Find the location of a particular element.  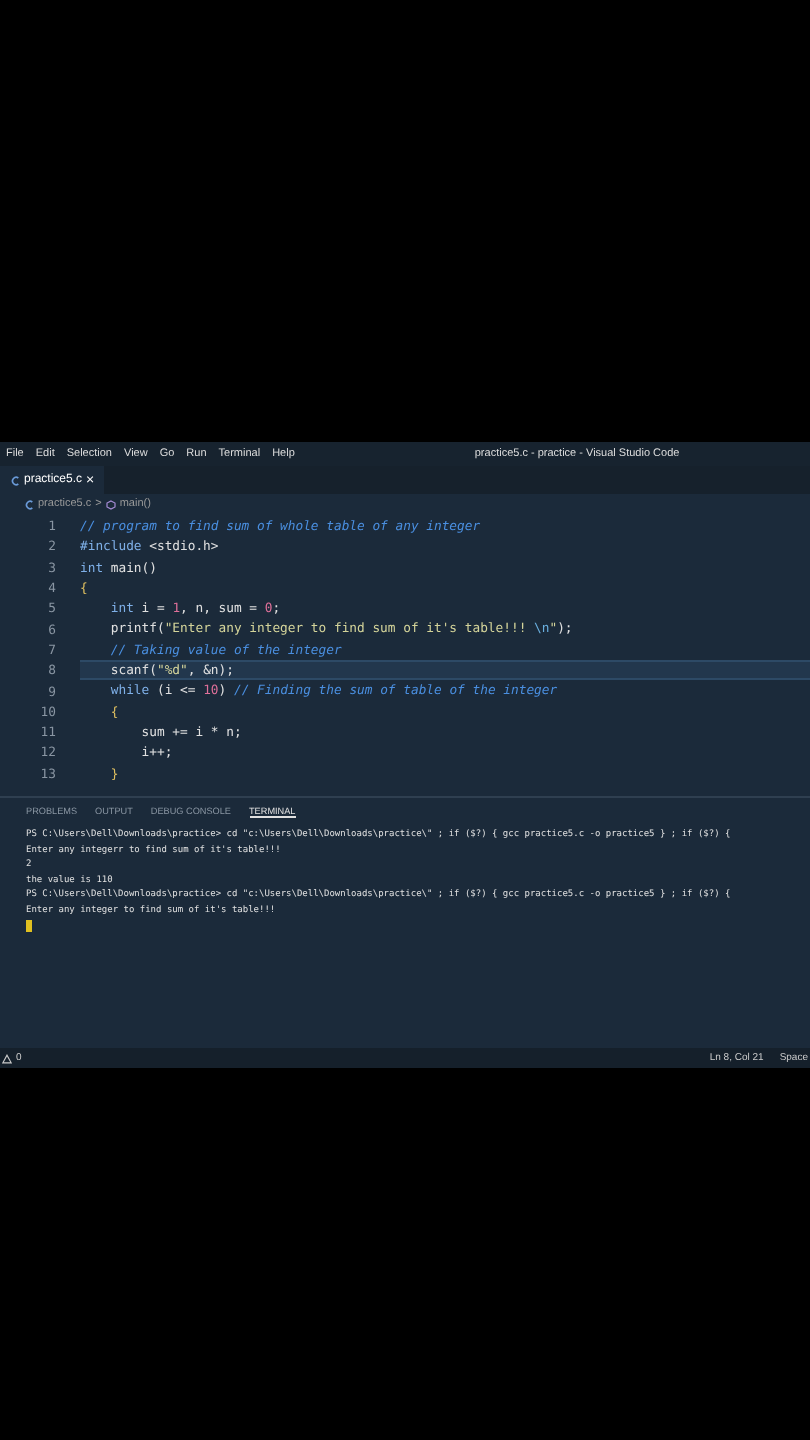

cube-icon is located at coordinates (110, 504).